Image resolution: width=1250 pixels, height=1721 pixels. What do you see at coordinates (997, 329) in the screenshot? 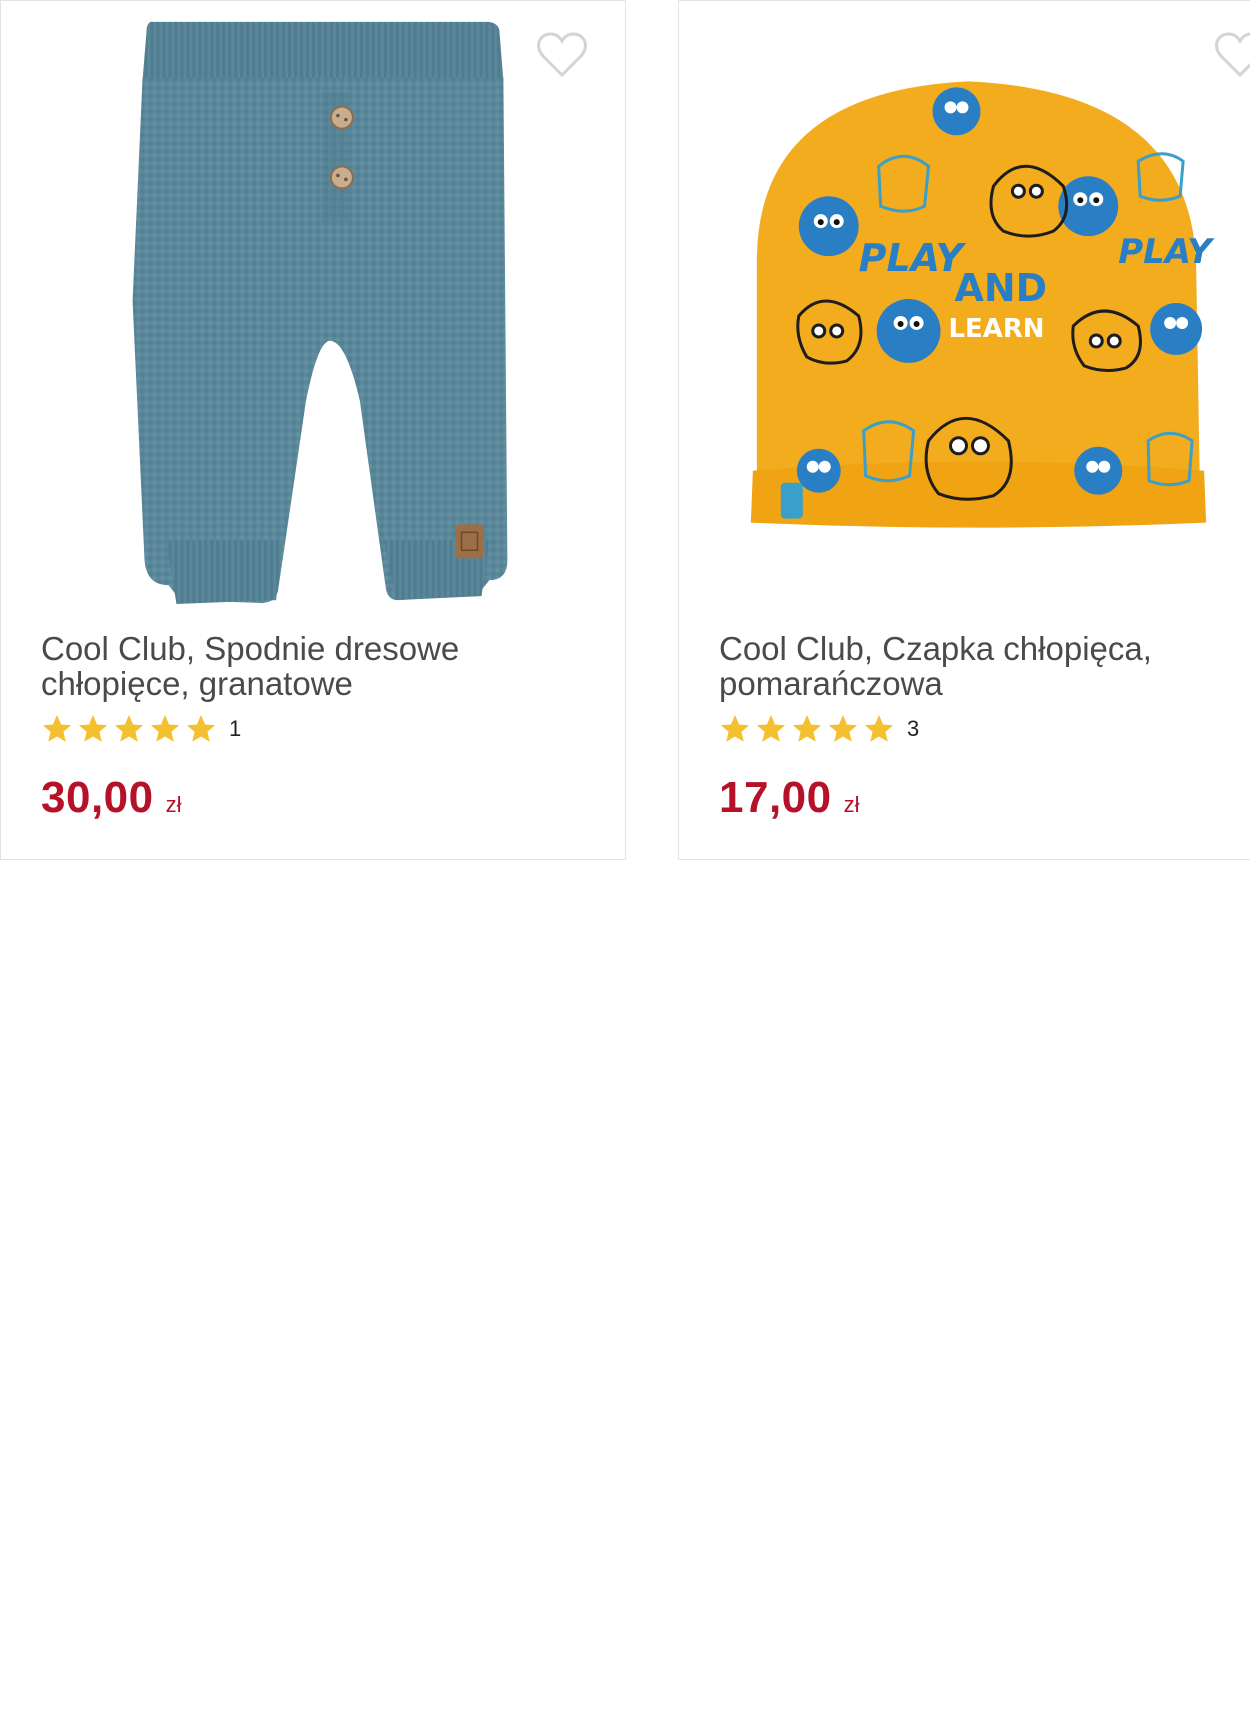
I see `svg-text: LEARN` at bounding box center [997, 329].